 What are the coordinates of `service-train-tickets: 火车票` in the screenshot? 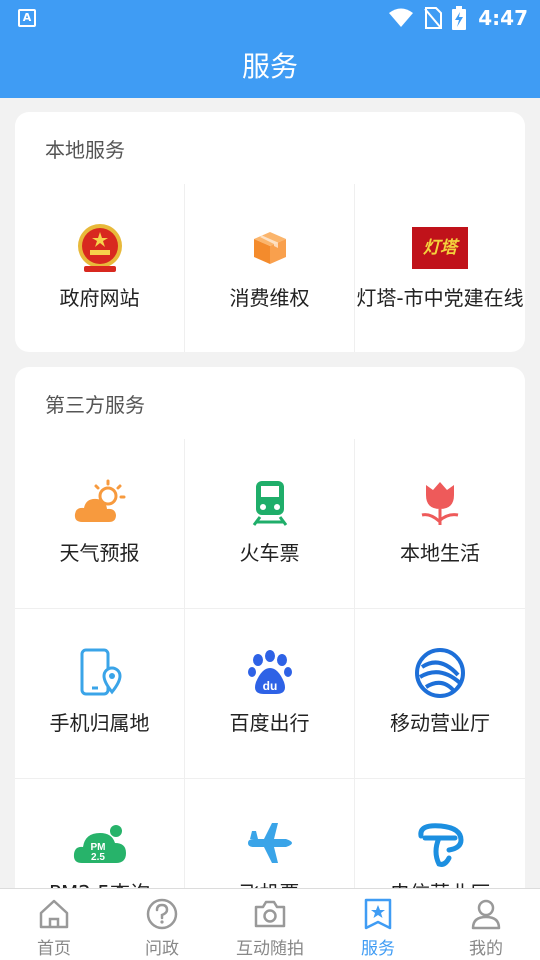 It's located at (270, 524).